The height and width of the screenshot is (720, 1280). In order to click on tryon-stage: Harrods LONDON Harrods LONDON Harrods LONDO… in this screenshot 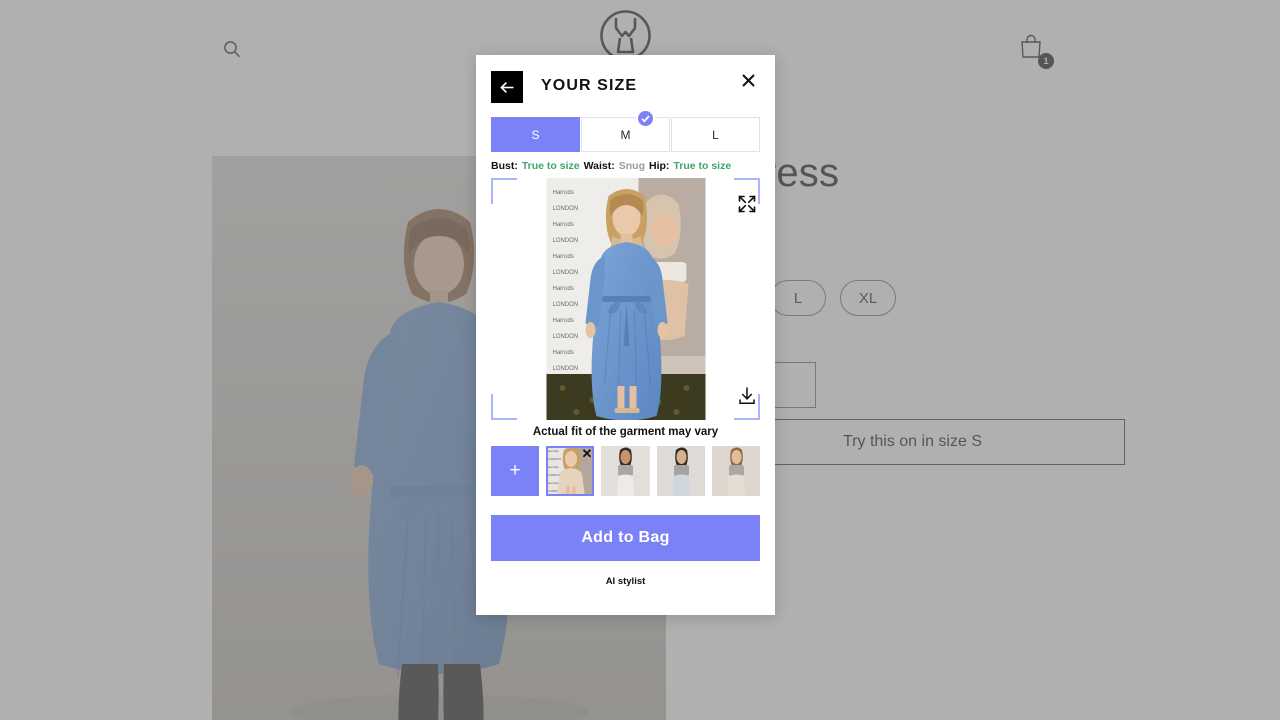, I will do `click(625, 299)`.